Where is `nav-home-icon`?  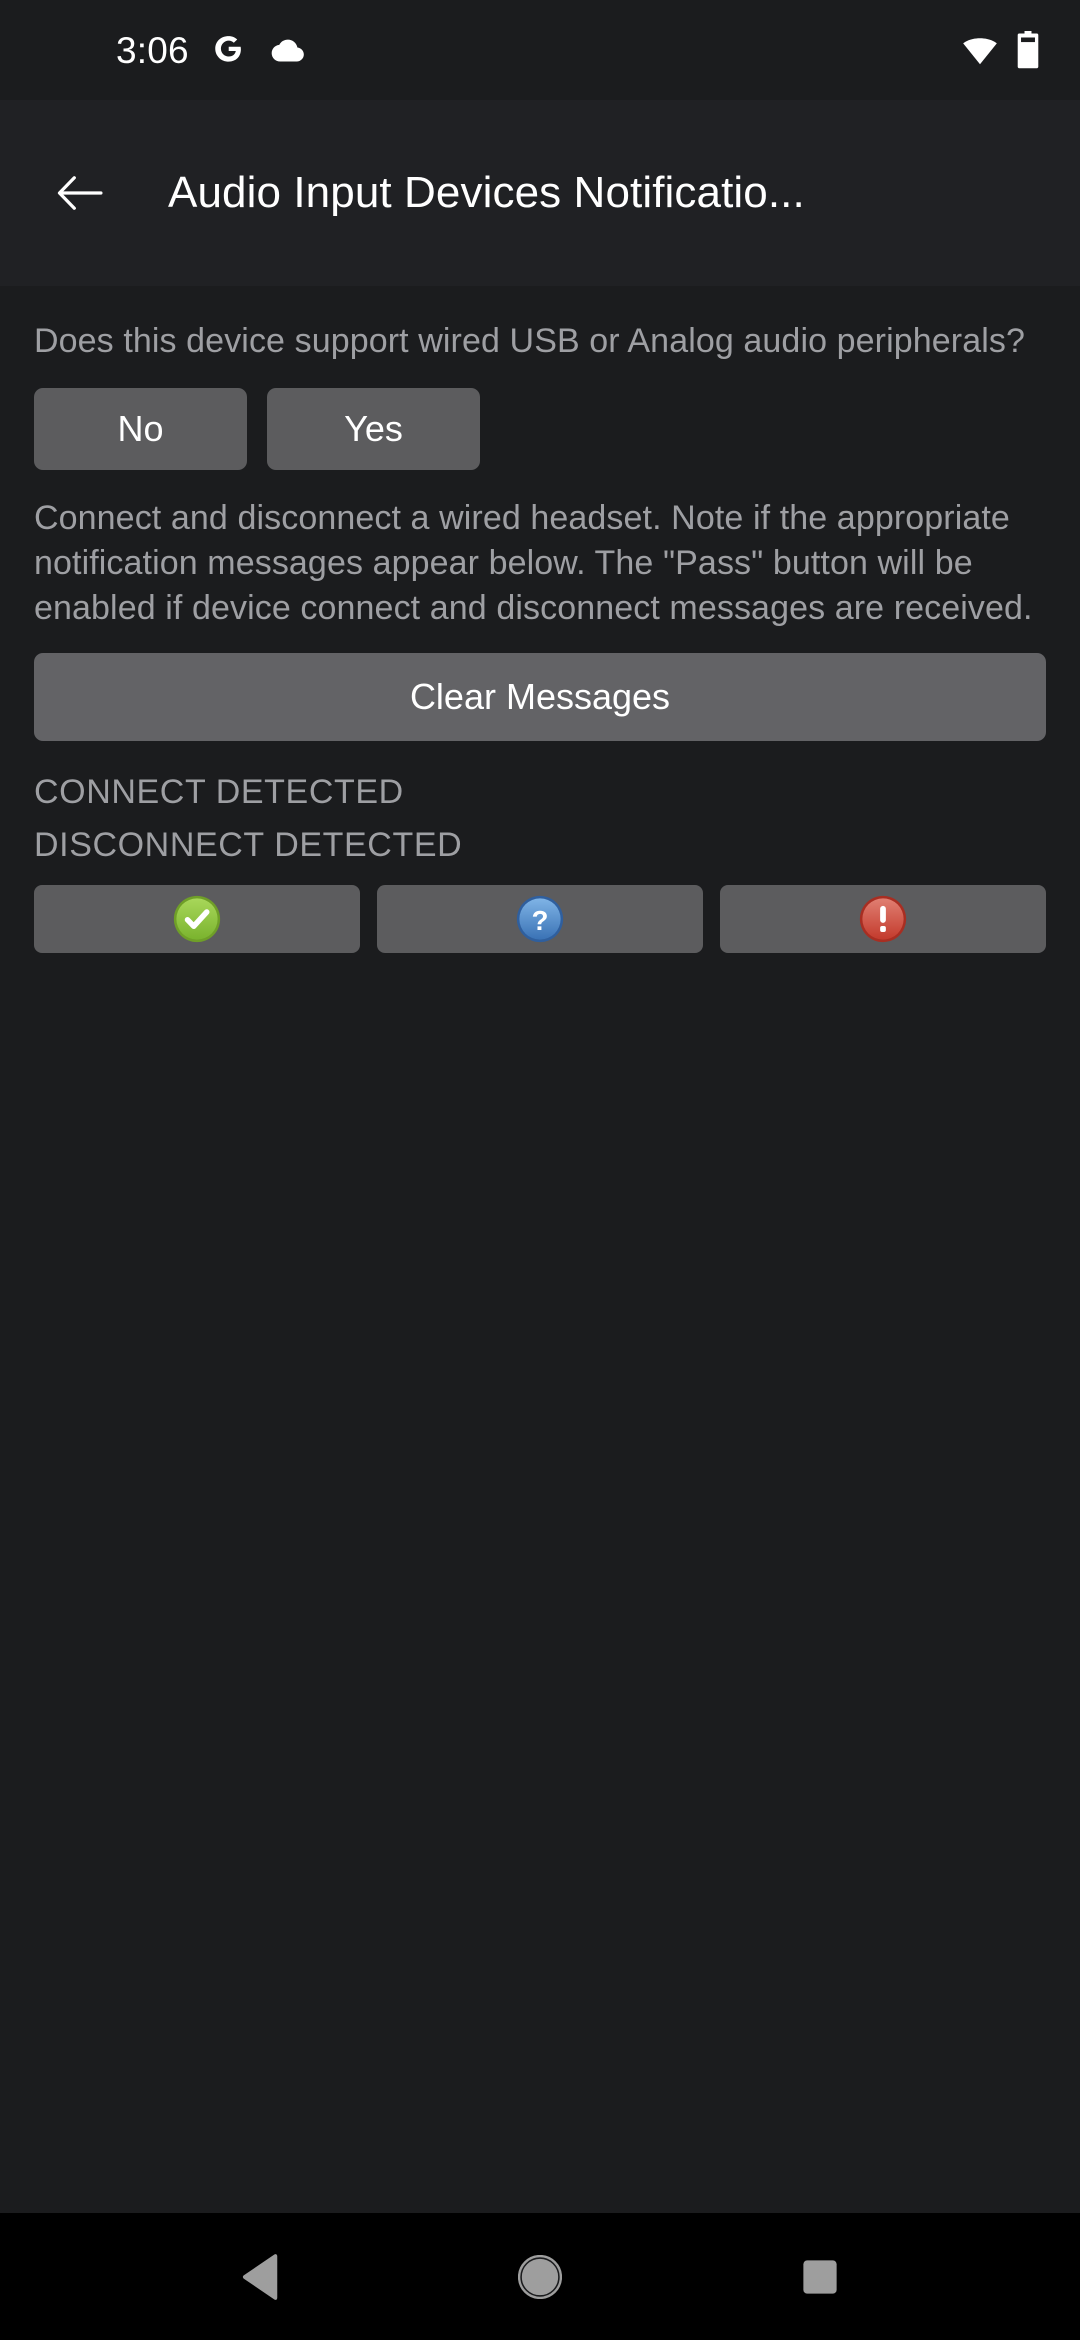 nav-home-icon is located at coordinates (540, 2276).